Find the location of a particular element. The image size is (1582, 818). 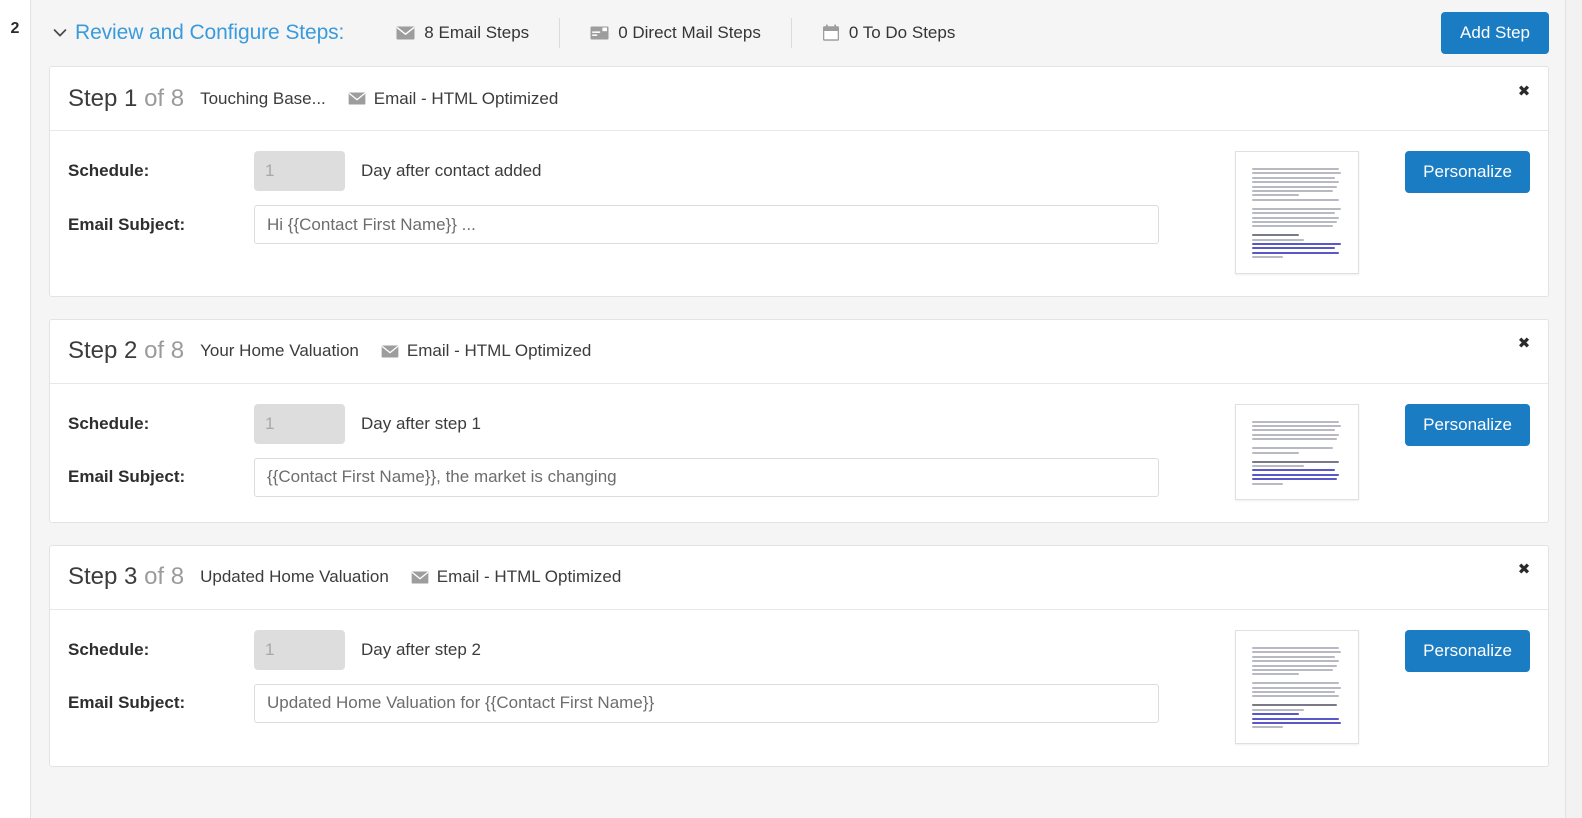

step-heading: Step 3 of 8 is located at coordinates (126, 577).